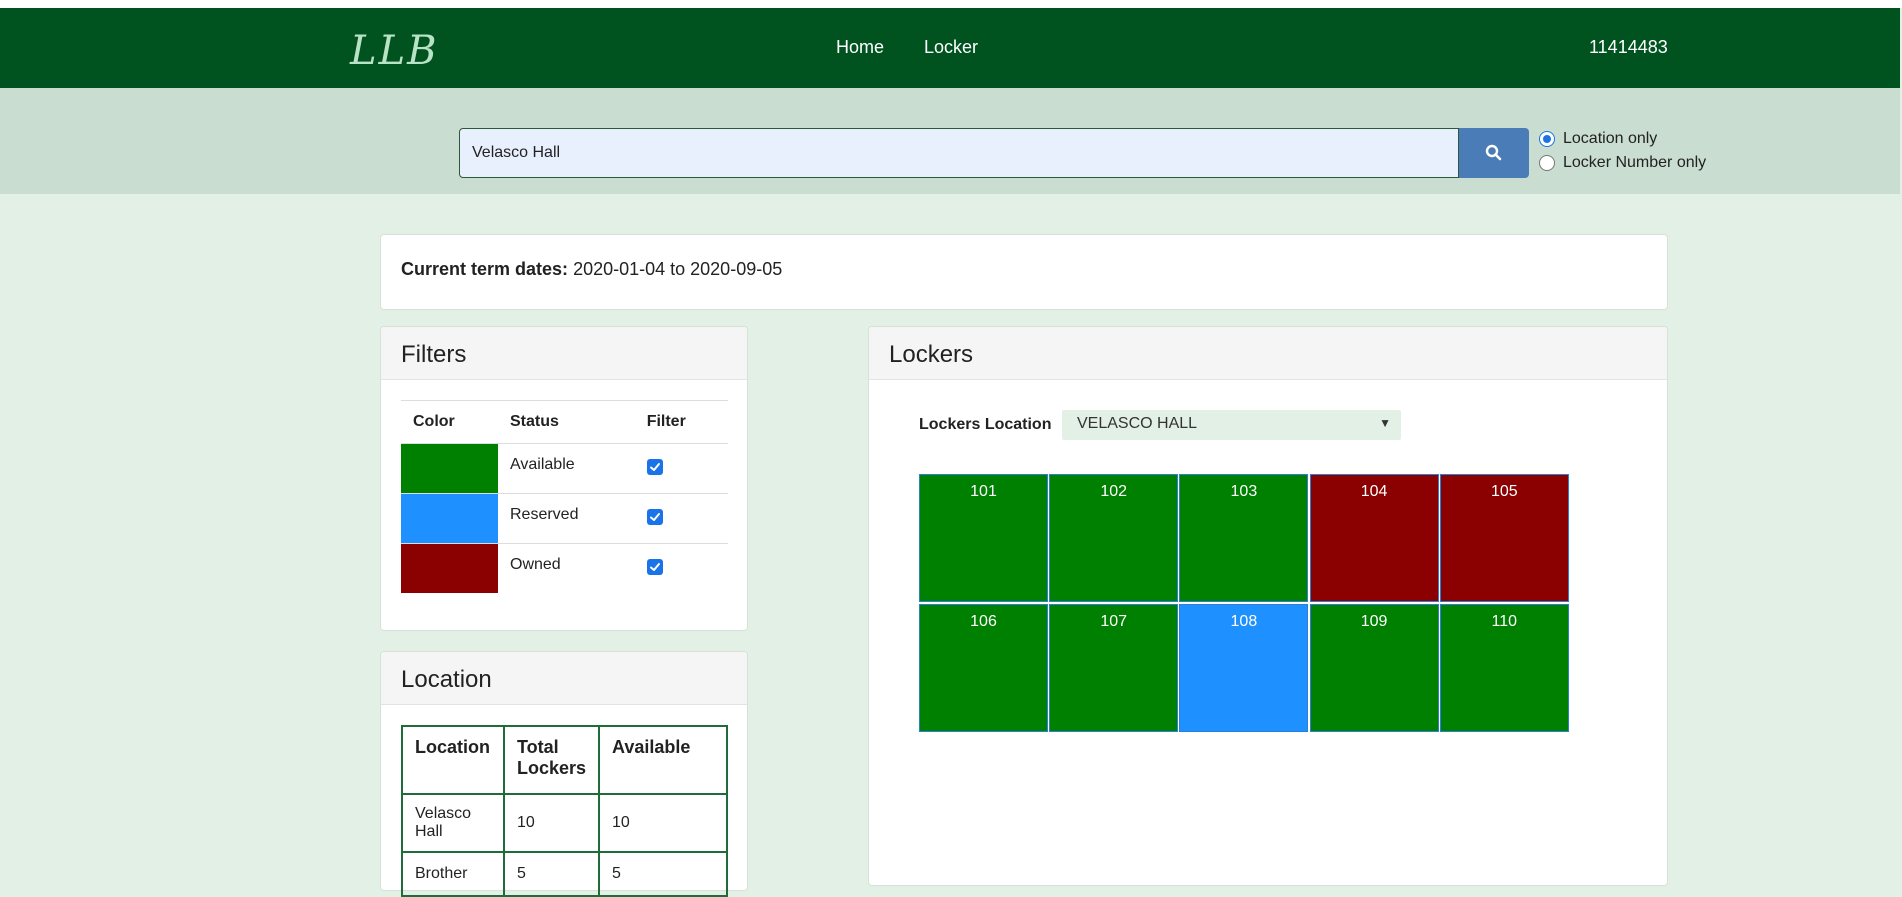 This screenshot has width=1902, height=897. I want to click on status-label: Owned, so click(566, 568).